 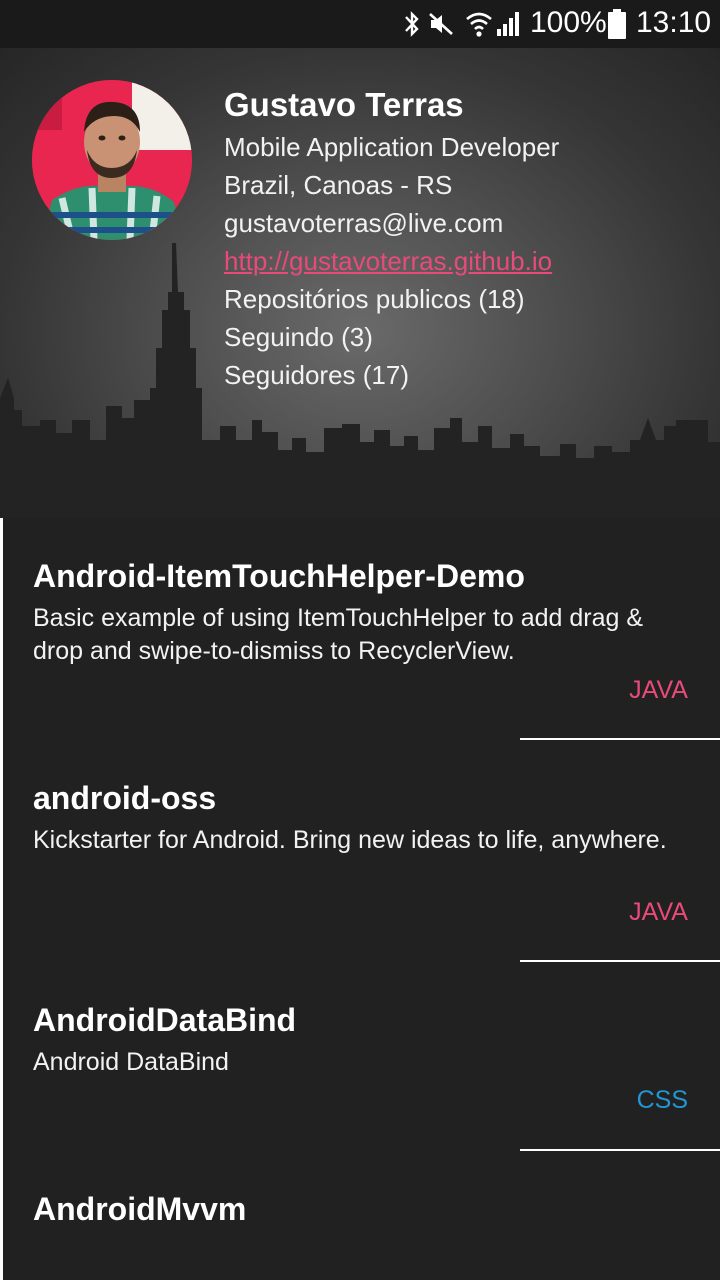 I want to click on repository-description: Android DataBind, so click(x=131, y=1062).